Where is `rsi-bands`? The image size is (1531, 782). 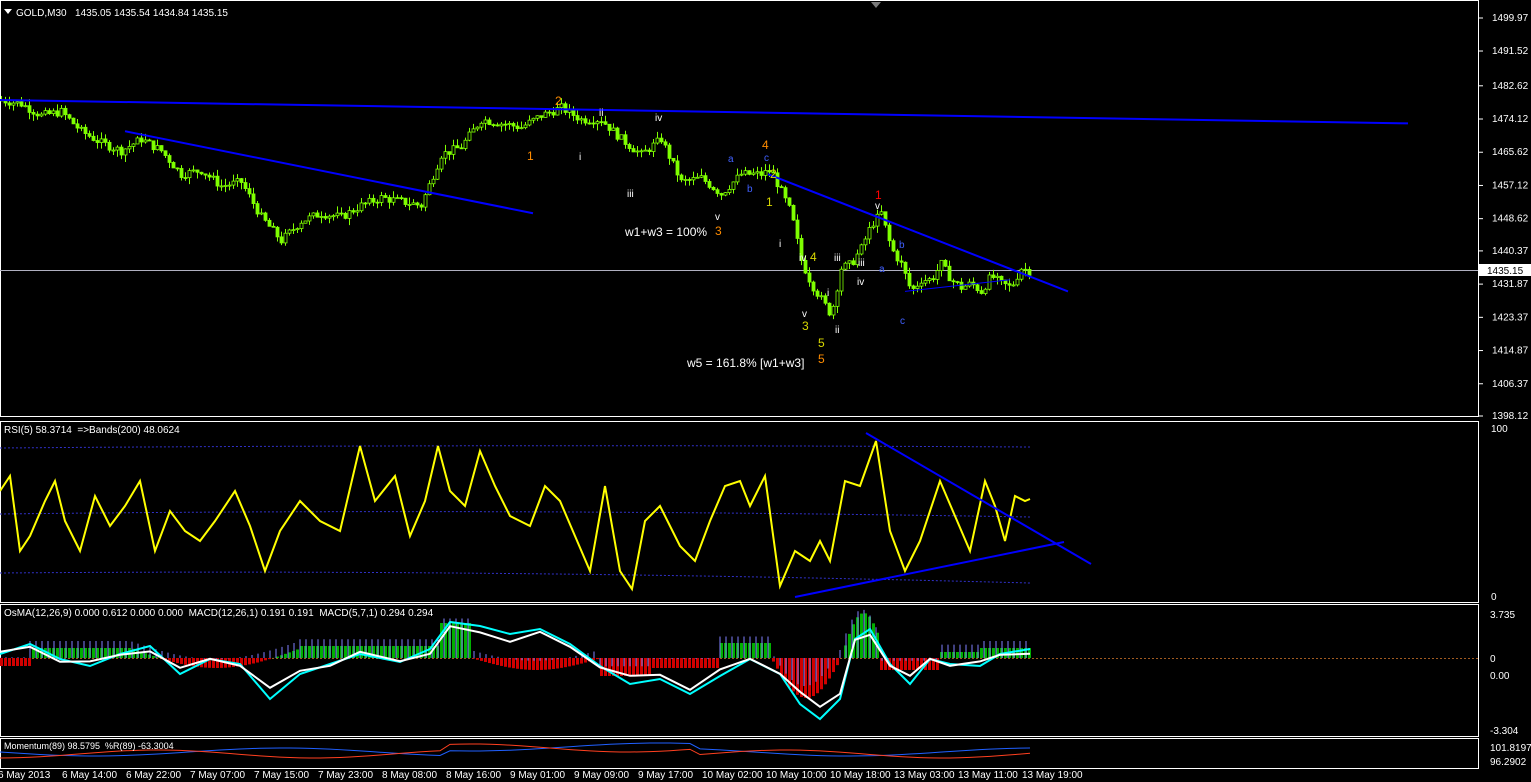 rsi-bands is located at coordinates (515, 514).